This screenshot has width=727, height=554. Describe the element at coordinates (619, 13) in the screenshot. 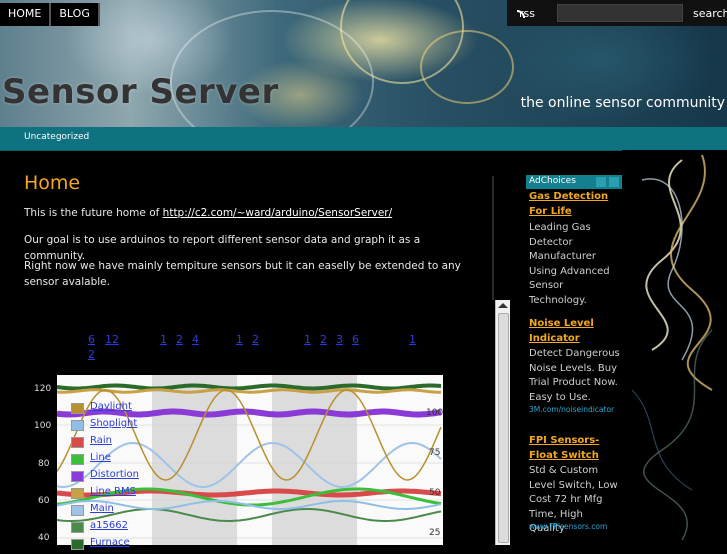

I see `search-input` at that location.